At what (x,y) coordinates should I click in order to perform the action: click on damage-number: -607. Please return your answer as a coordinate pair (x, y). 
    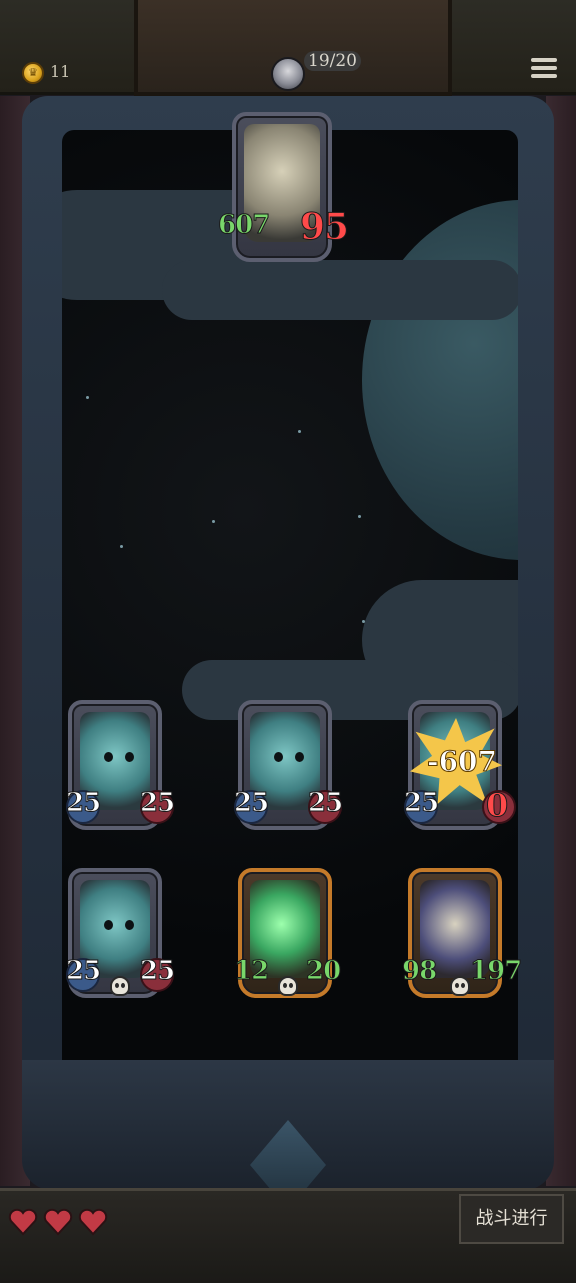
    Looking at the image, I should click on (462, 762).